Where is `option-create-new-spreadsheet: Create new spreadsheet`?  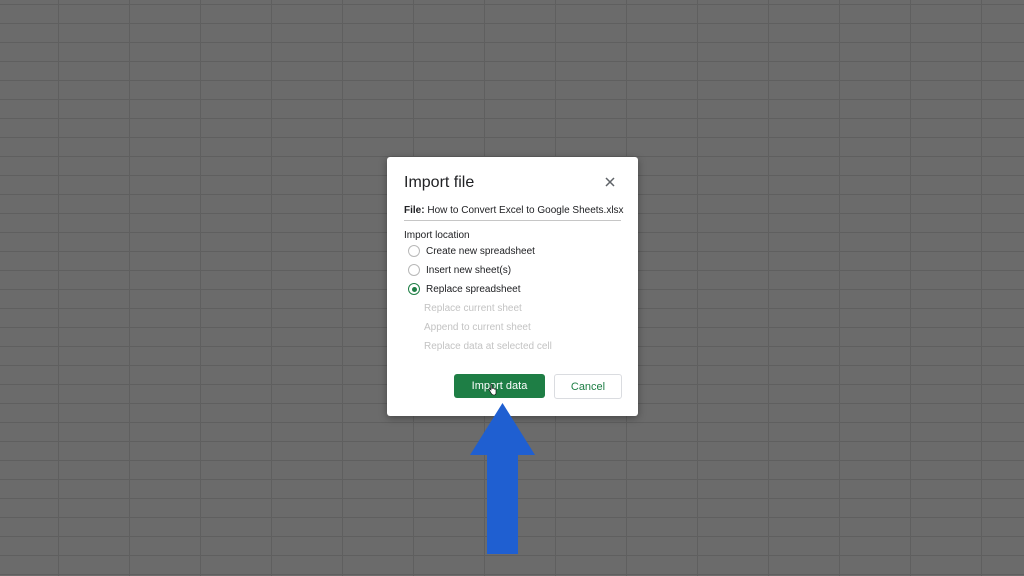
option-create-new-spreadsheet: Create new spreadsheet is located at coordinates (471, 251).